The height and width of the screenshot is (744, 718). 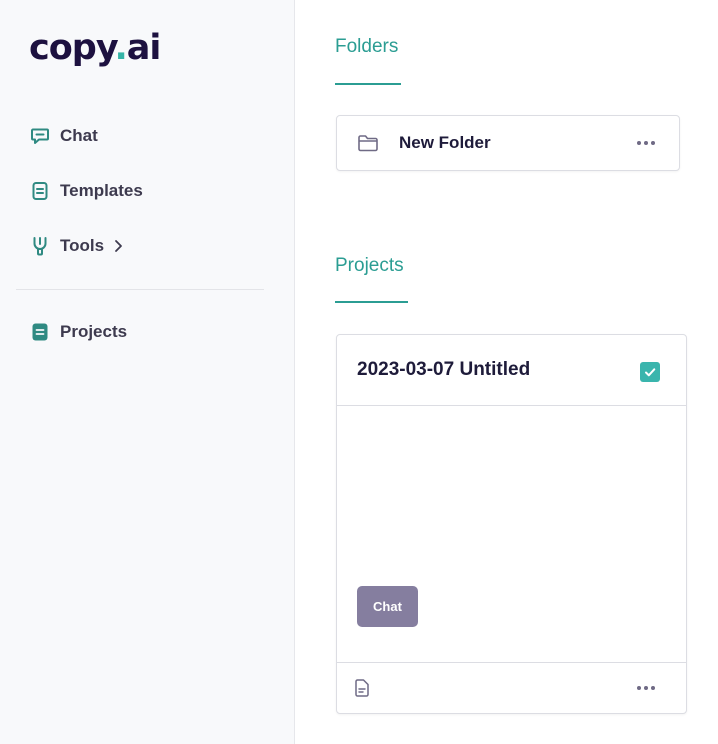 I want to click on sidebar-item-chat: Chat, so click(x=64, y=136).